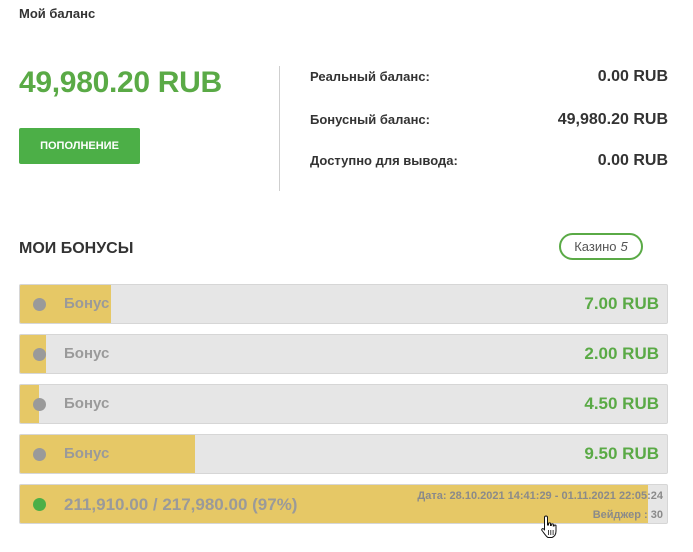 This screenshot has height=552, width=693. I want to click on bonus-item: Бонус 9.50 RUB, so click(343, 454).